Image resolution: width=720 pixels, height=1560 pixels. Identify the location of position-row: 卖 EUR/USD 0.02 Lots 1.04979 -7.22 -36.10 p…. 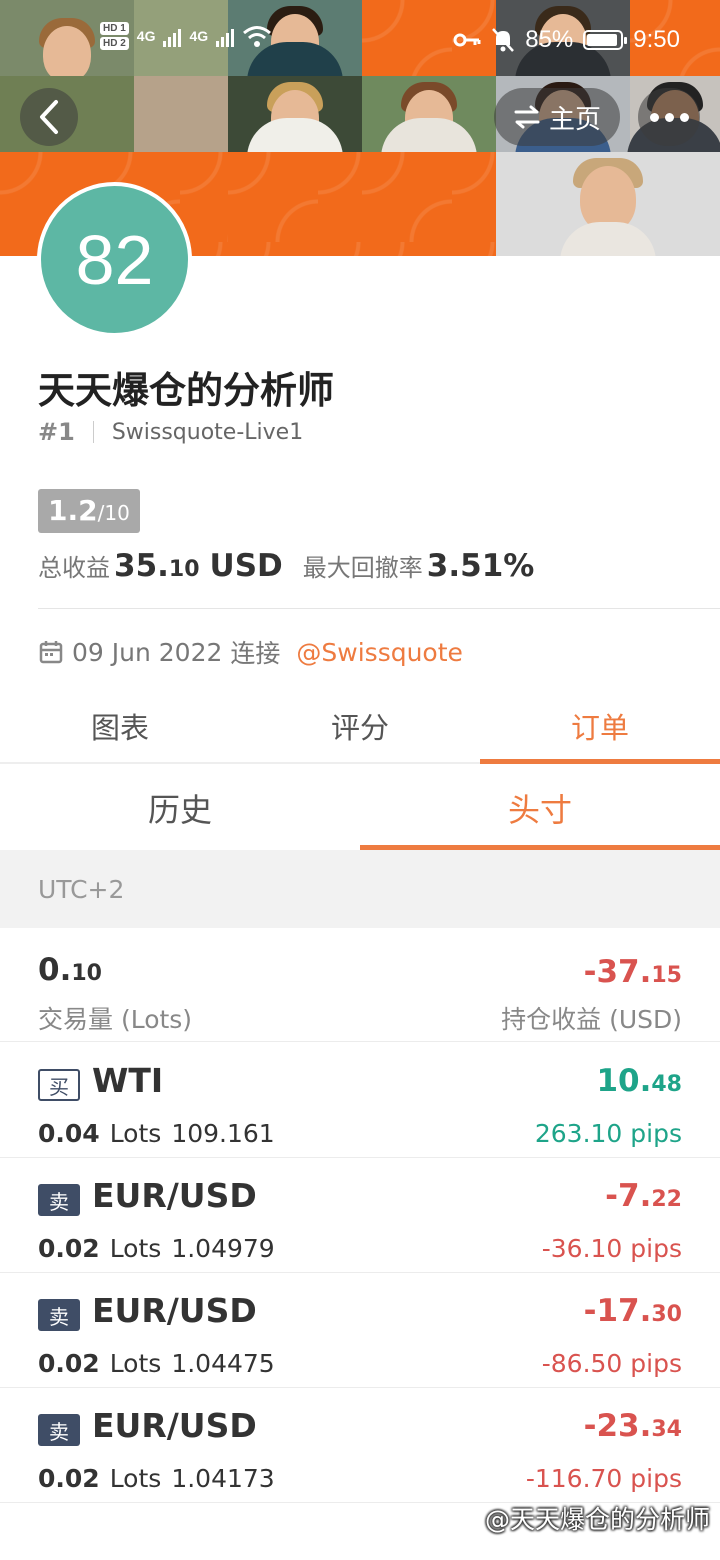
(360, 1215).